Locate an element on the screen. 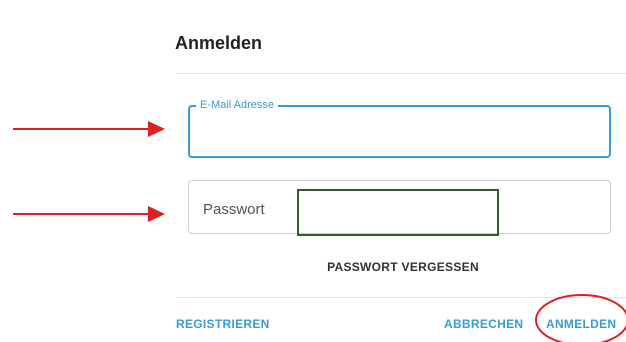 The image size is (626, 342). green-highlight-box is located at coordinates (398, 212).